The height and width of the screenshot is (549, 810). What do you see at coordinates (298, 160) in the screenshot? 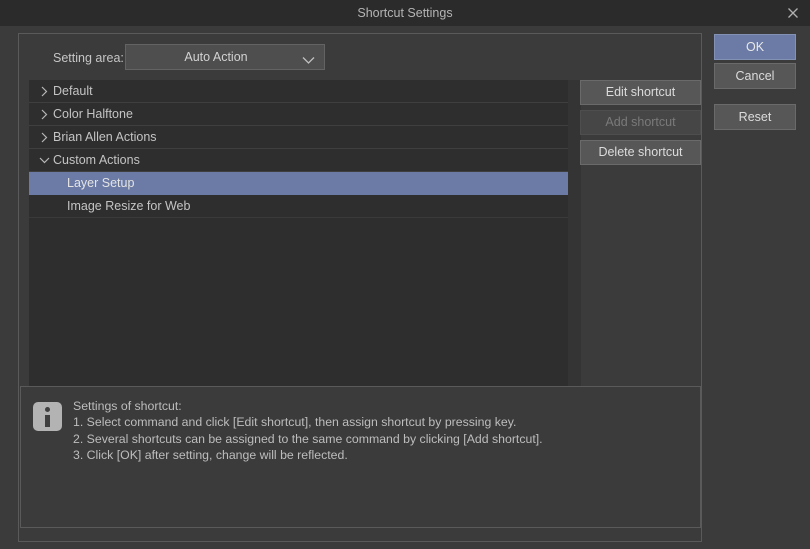
I see `tree-row: Custom Actions` at bounding box center [298, 160].